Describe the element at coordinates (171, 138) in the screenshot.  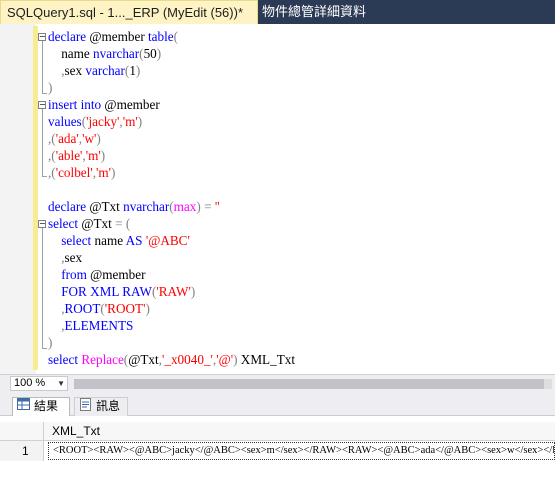
I see `code-line: ,('ada','w')` at that location.